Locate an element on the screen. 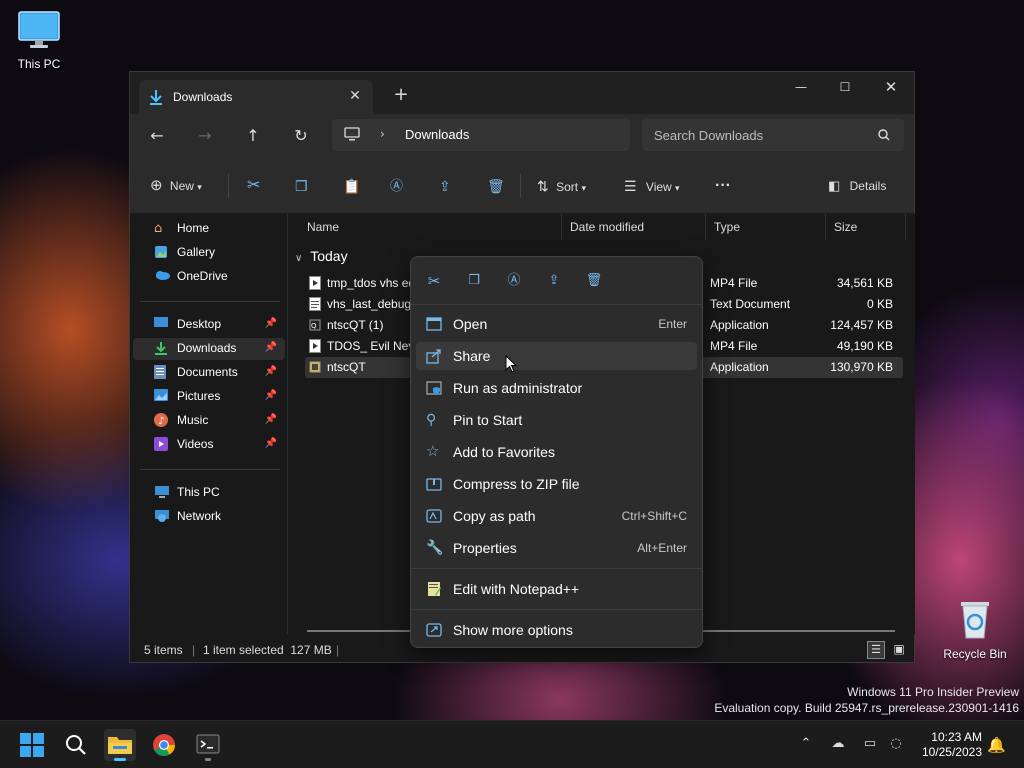 This screenshot has height=768, width=1024. context-rename-button: Ⓐ is located at coordinates (514, 281).